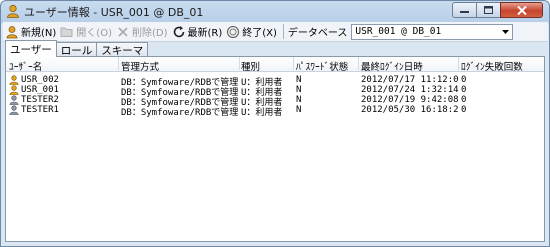 The height and width of the screenshot is (247, 550). I want to click on window-controls, so click(497, 10).